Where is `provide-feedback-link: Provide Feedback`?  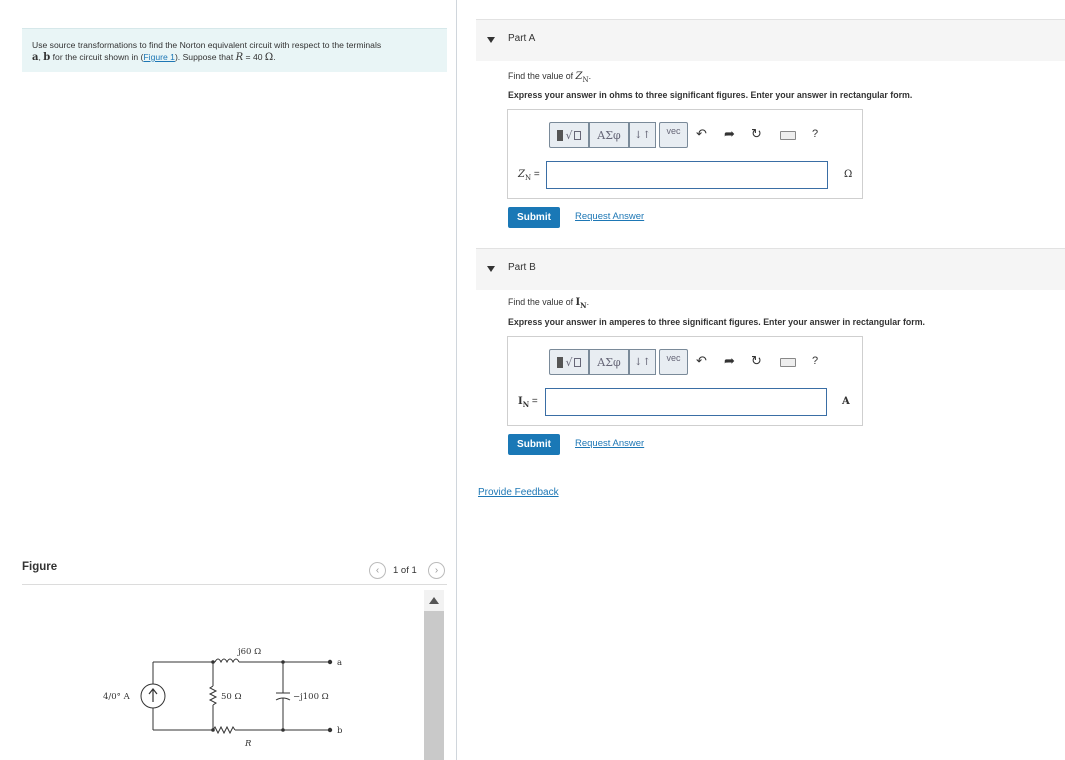
provide-feedback-link: Provide Feedback is located at coordinates (518, 492).